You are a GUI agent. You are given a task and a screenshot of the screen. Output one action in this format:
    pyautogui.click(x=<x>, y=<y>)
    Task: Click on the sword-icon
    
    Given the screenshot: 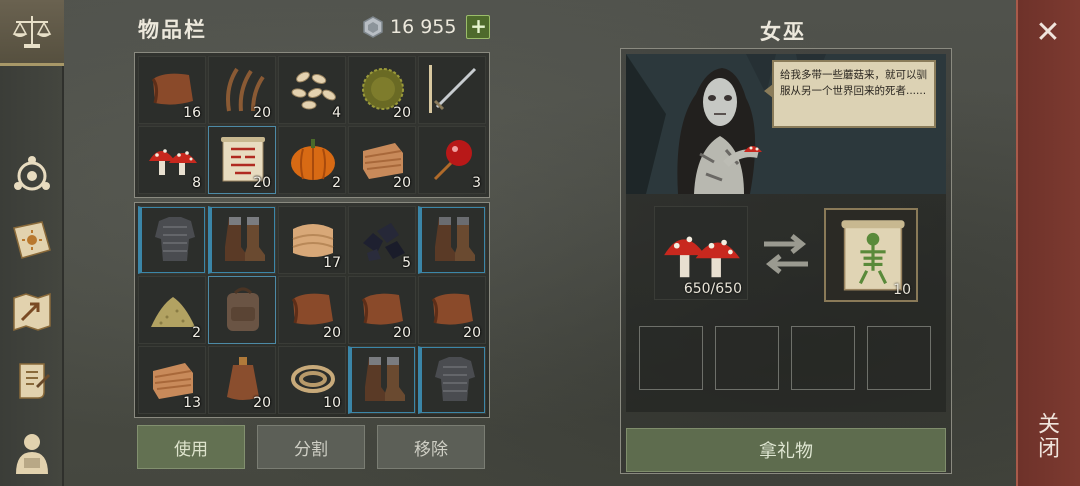 What is the action you would take?
    pyautogui.click(x=453, y=89)
    